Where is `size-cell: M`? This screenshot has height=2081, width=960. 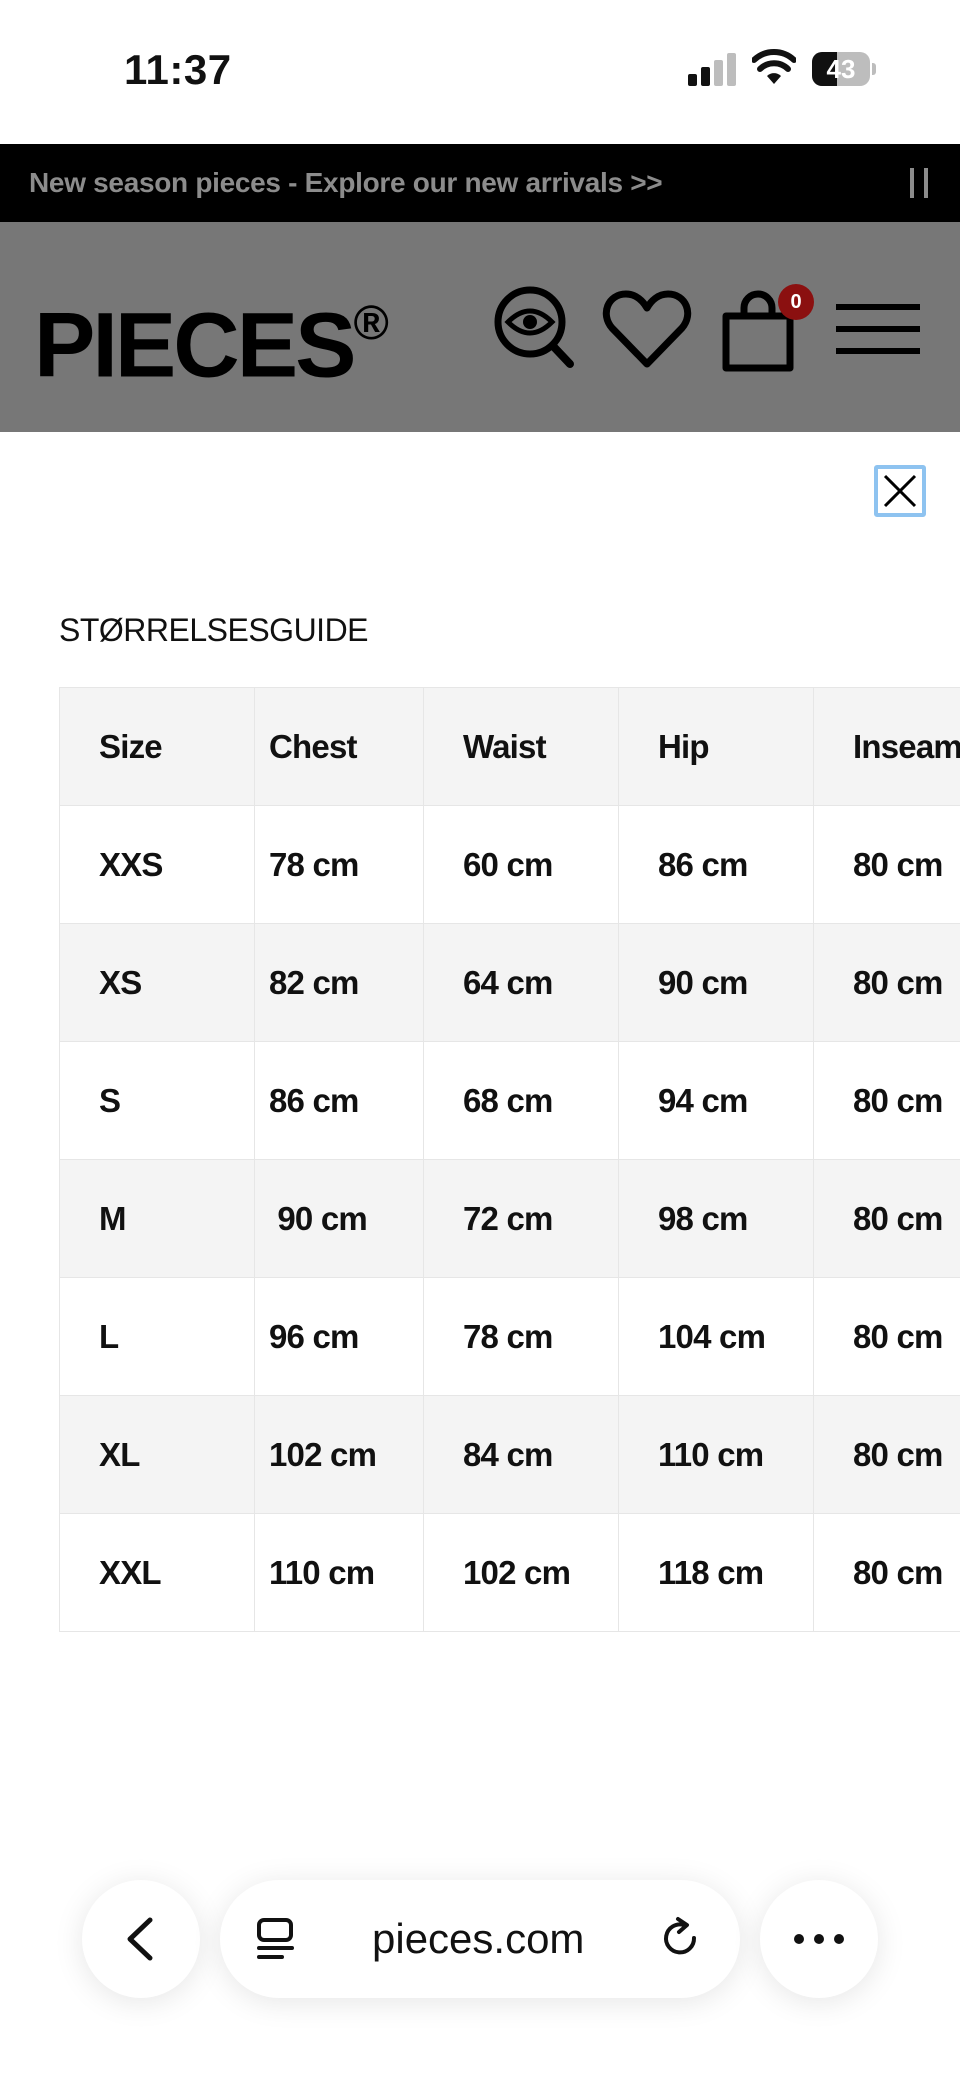 size-cell: M is located at coordinates (157, 1218).